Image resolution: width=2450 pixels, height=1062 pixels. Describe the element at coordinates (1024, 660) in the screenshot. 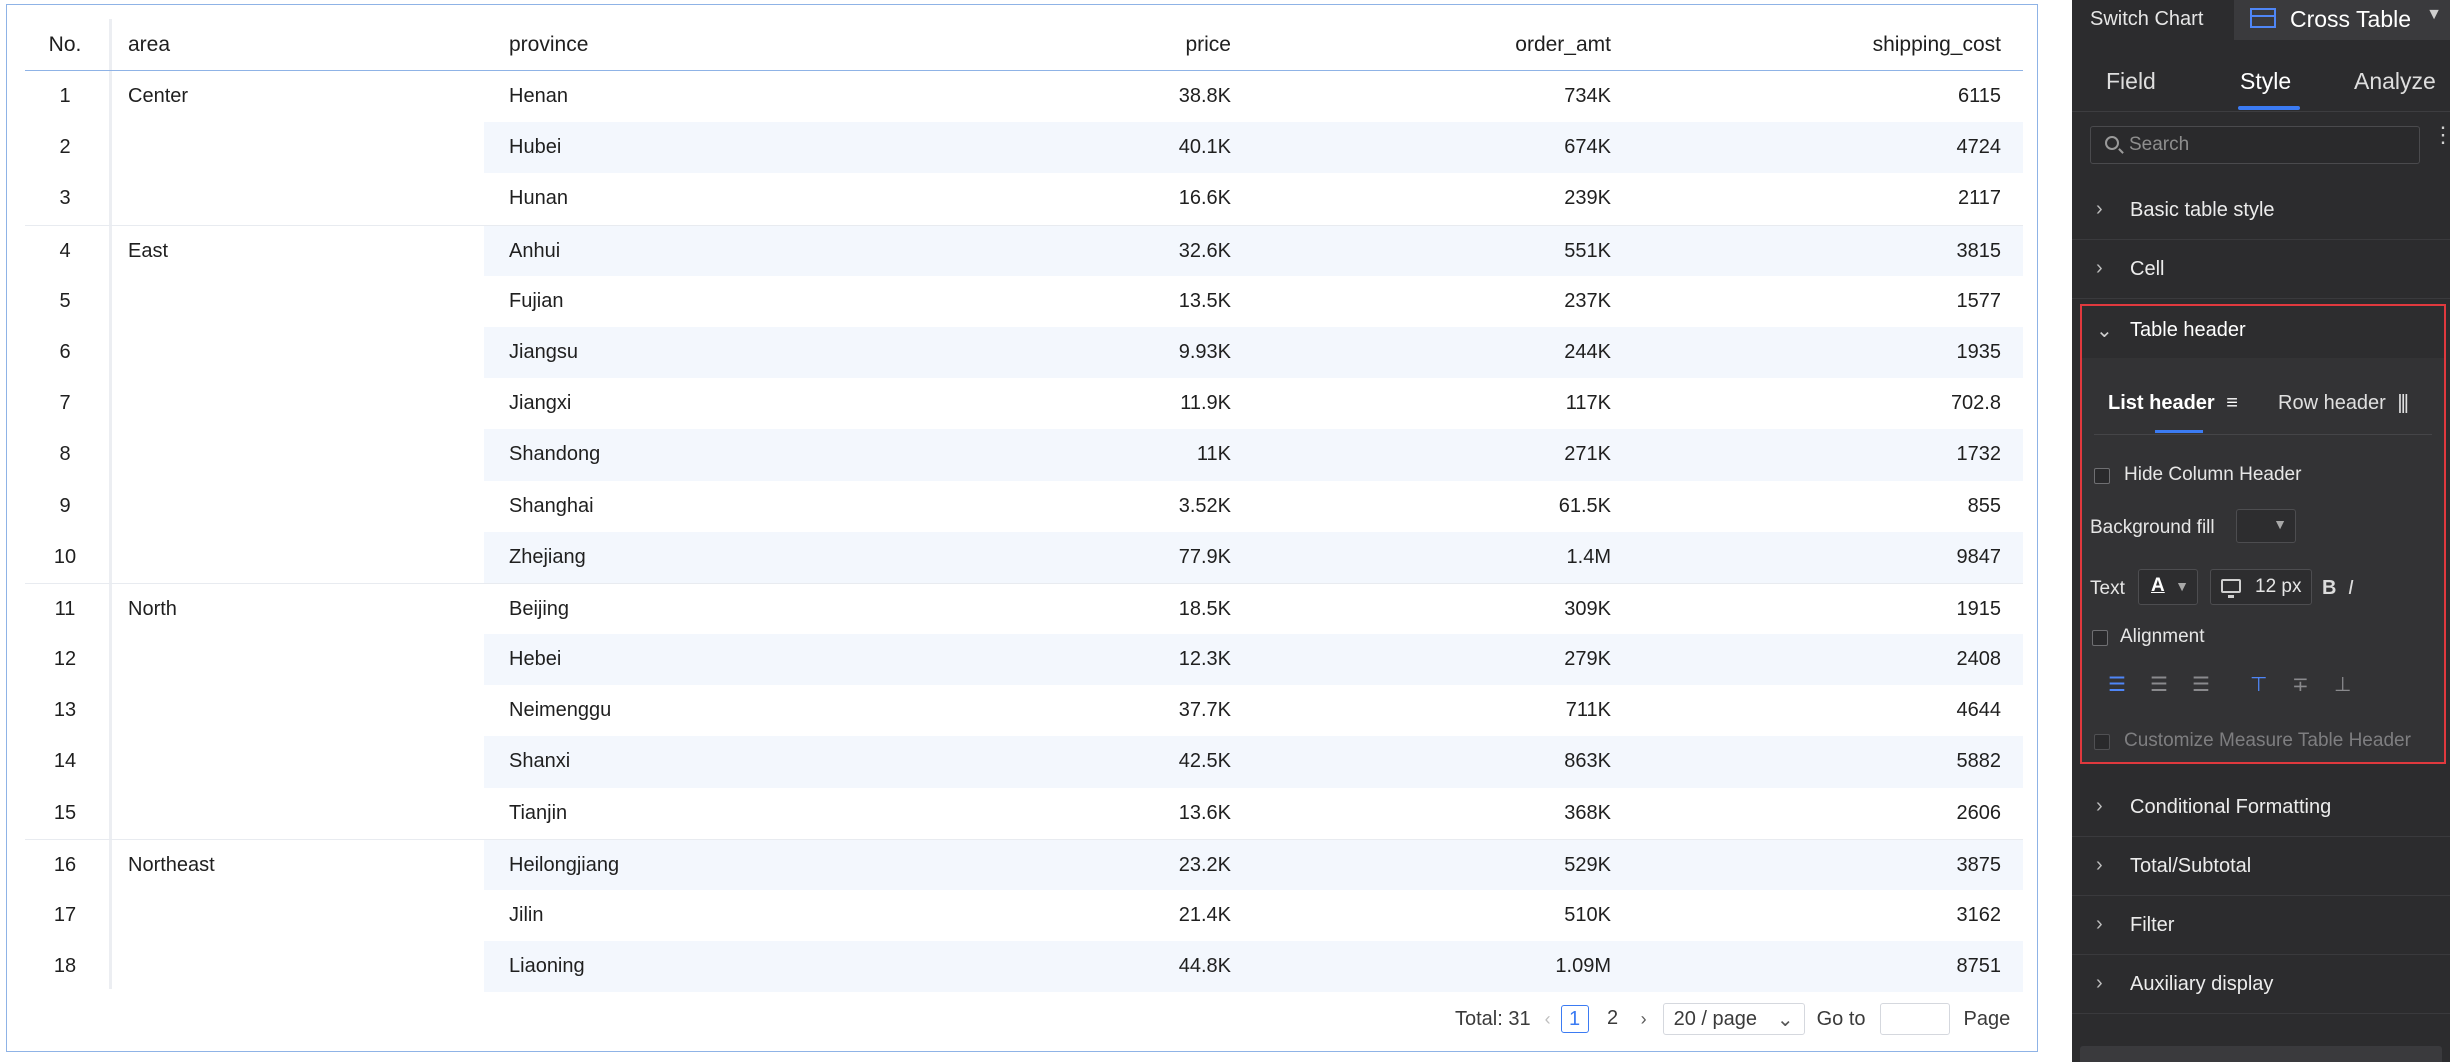

I see `table-row: 12 Hebei 12.3K 279K 2408` at that location.